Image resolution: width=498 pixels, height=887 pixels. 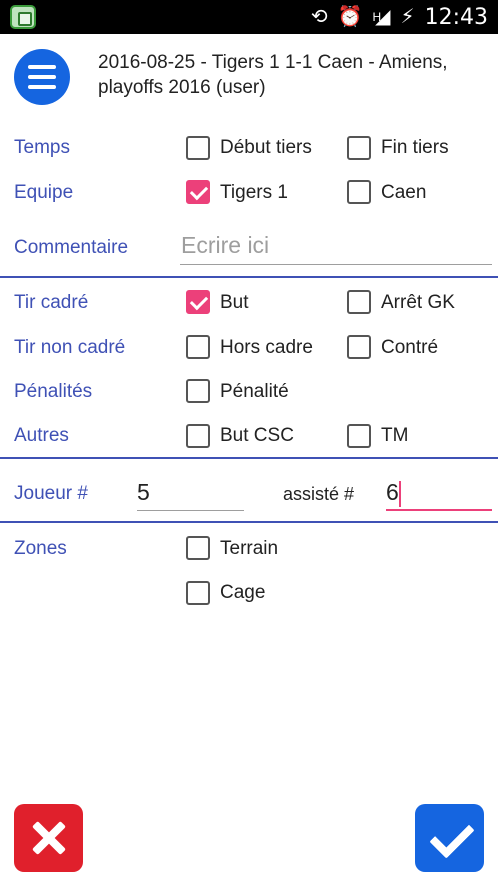 What do you see at coordinates (70, 347) in the screenshot?
I see `tir-non-cadre-label: Tir non cadré` at bounding box center [70, 347].